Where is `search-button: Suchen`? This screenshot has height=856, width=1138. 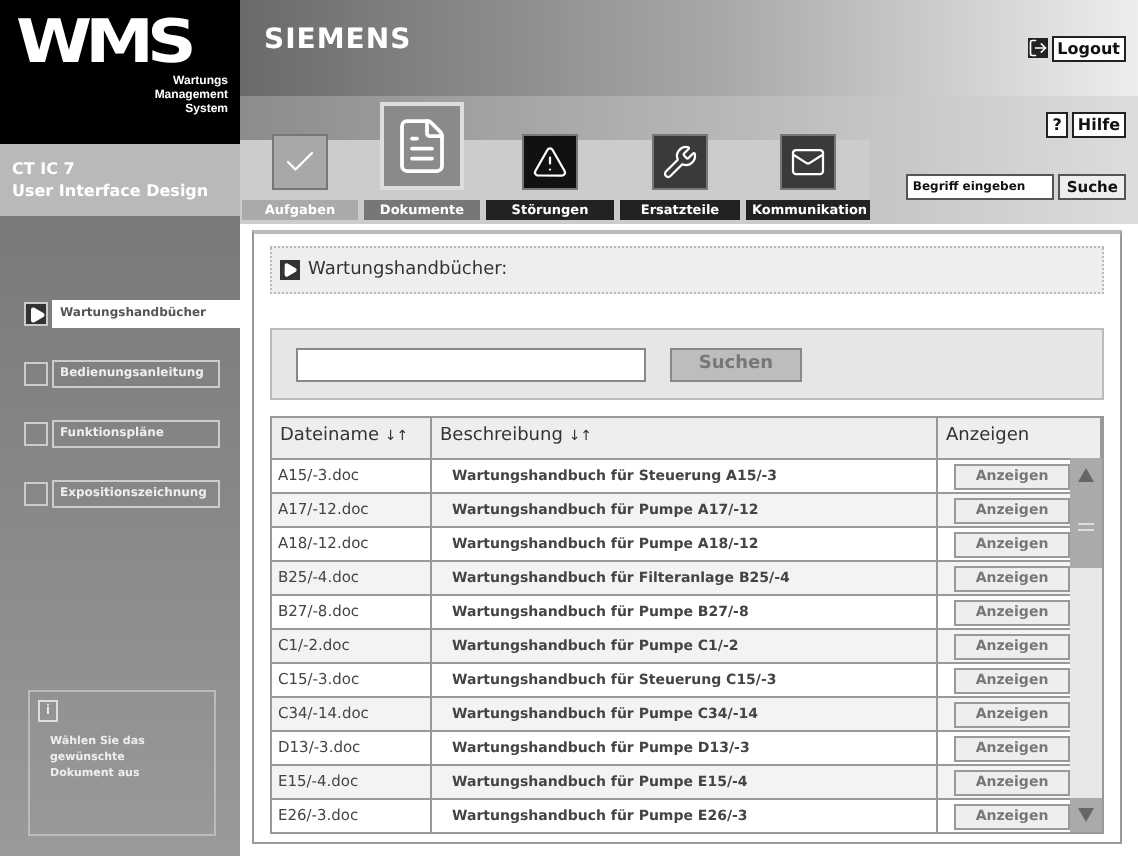 search-button: Suchen is located at coordinates (736, 364).